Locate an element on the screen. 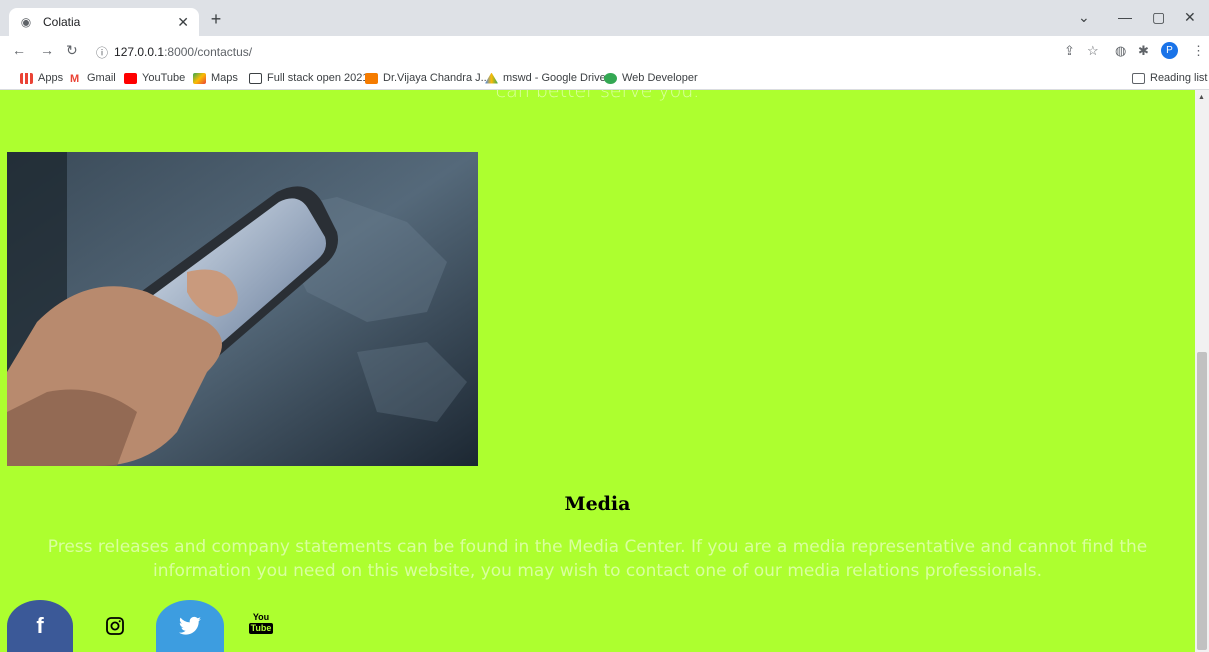 The height and width of the screenshot is (652, 1209). bookmark-gmail: M Gmail is located at coordinates (93, 78).